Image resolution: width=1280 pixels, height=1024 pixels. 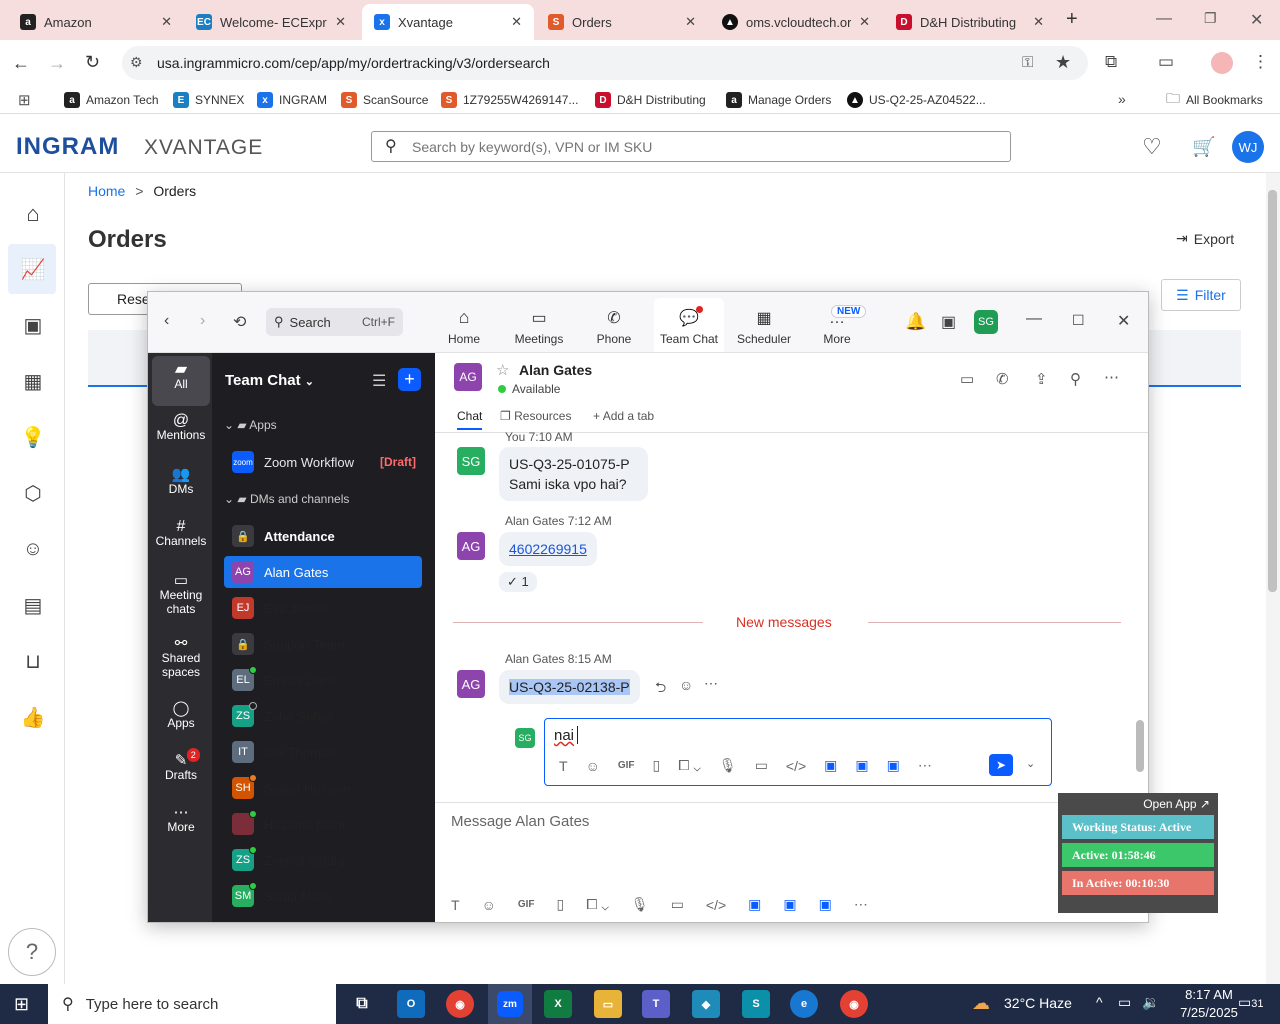 I want to click on bookmark-amazon-tech: a Amazon Tech, so click(x=111, y=100).